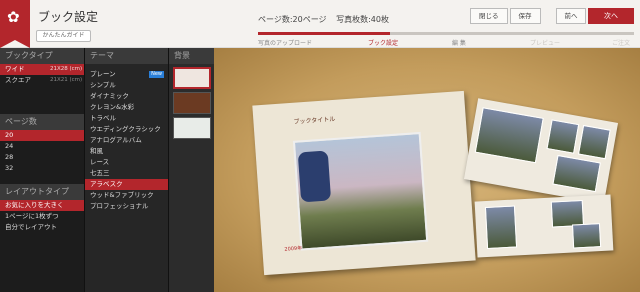  What do you see at coordinates (126, 206) in the screenshot?
I see `theme-option: プロフェッショナル` at bounding box center [126, 206].